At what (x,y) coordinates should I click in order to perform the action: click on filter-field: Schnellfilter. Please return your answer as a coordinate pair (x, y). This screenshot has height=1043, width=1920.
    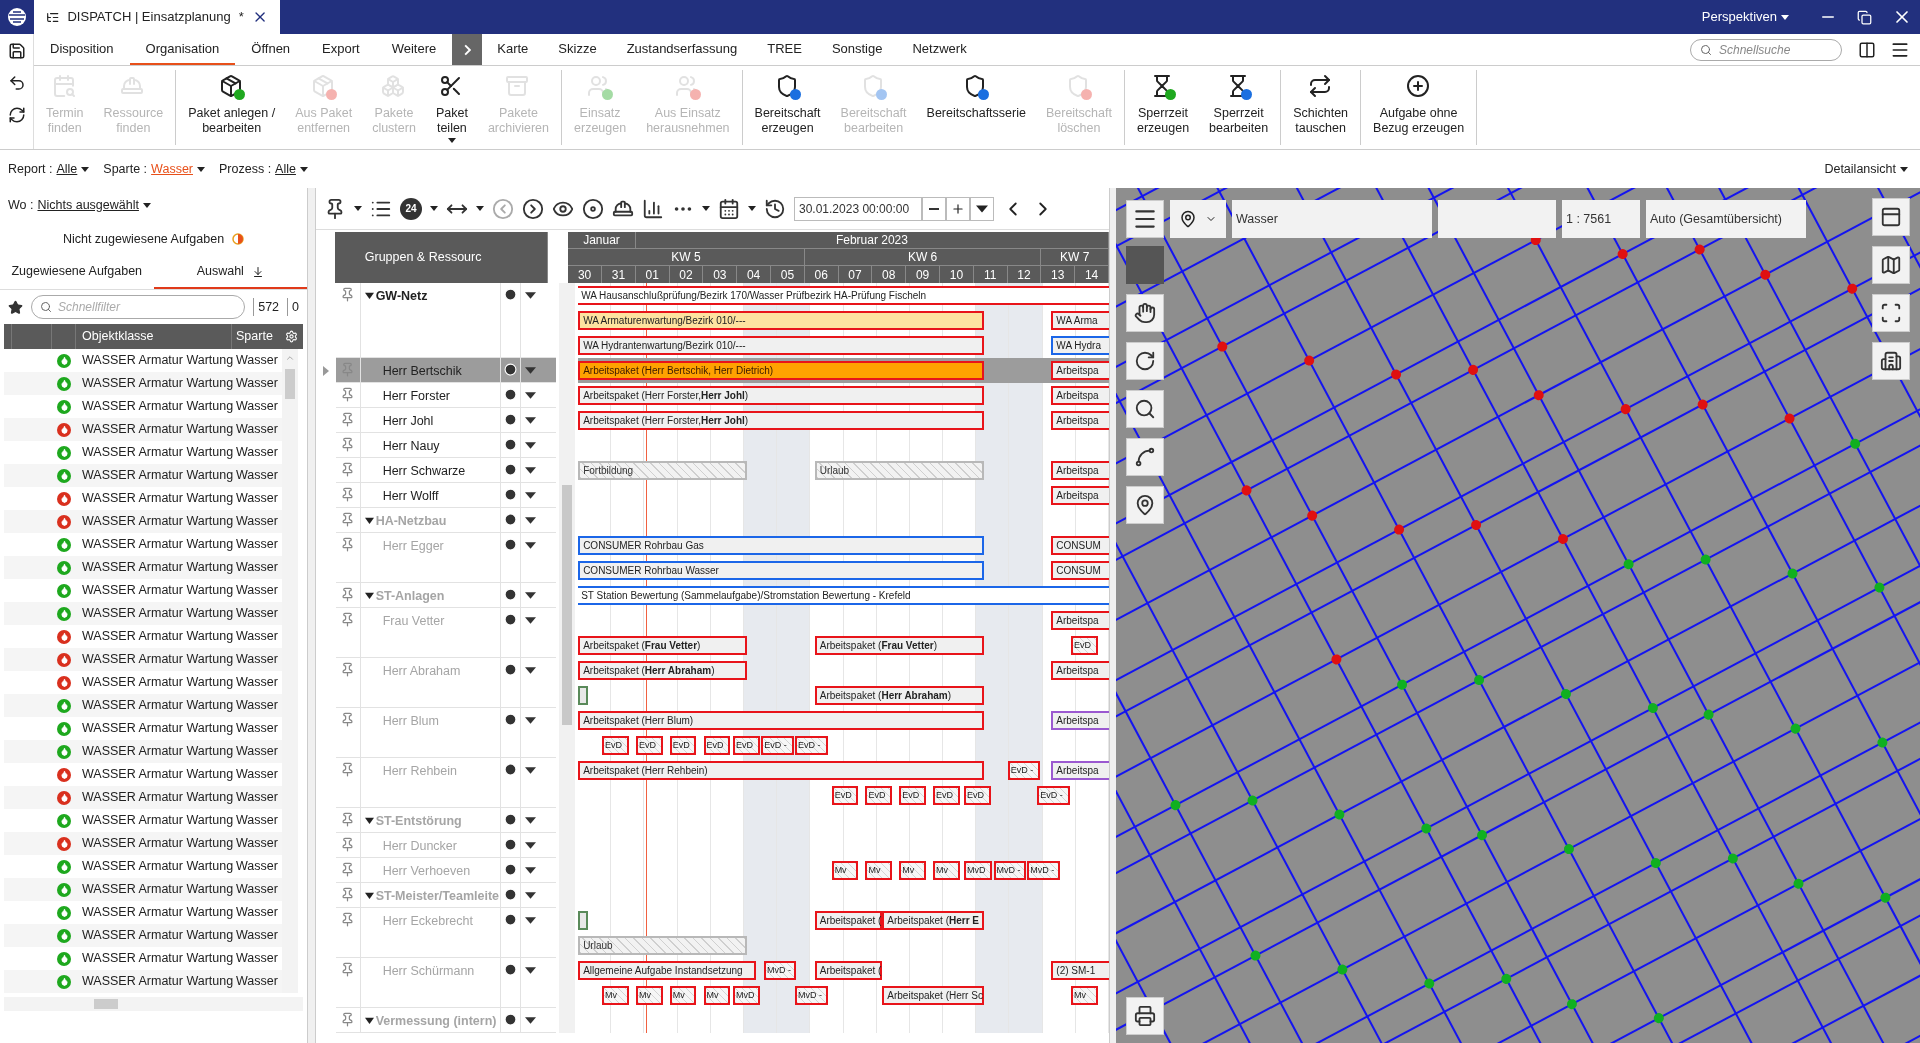
    Looking at the image, I should click on (138, 307).